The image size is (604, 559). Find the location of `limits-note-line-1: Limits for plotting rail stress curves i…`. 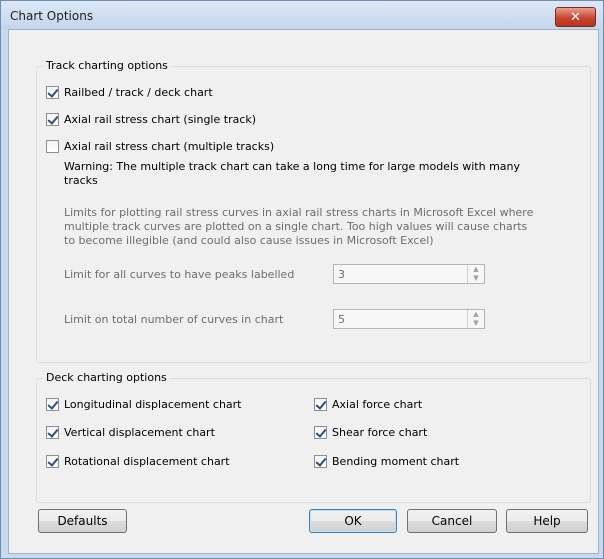

limits-note-line-1: Limits for plotting rail stress curves i… is located at coordinates (299, 212).